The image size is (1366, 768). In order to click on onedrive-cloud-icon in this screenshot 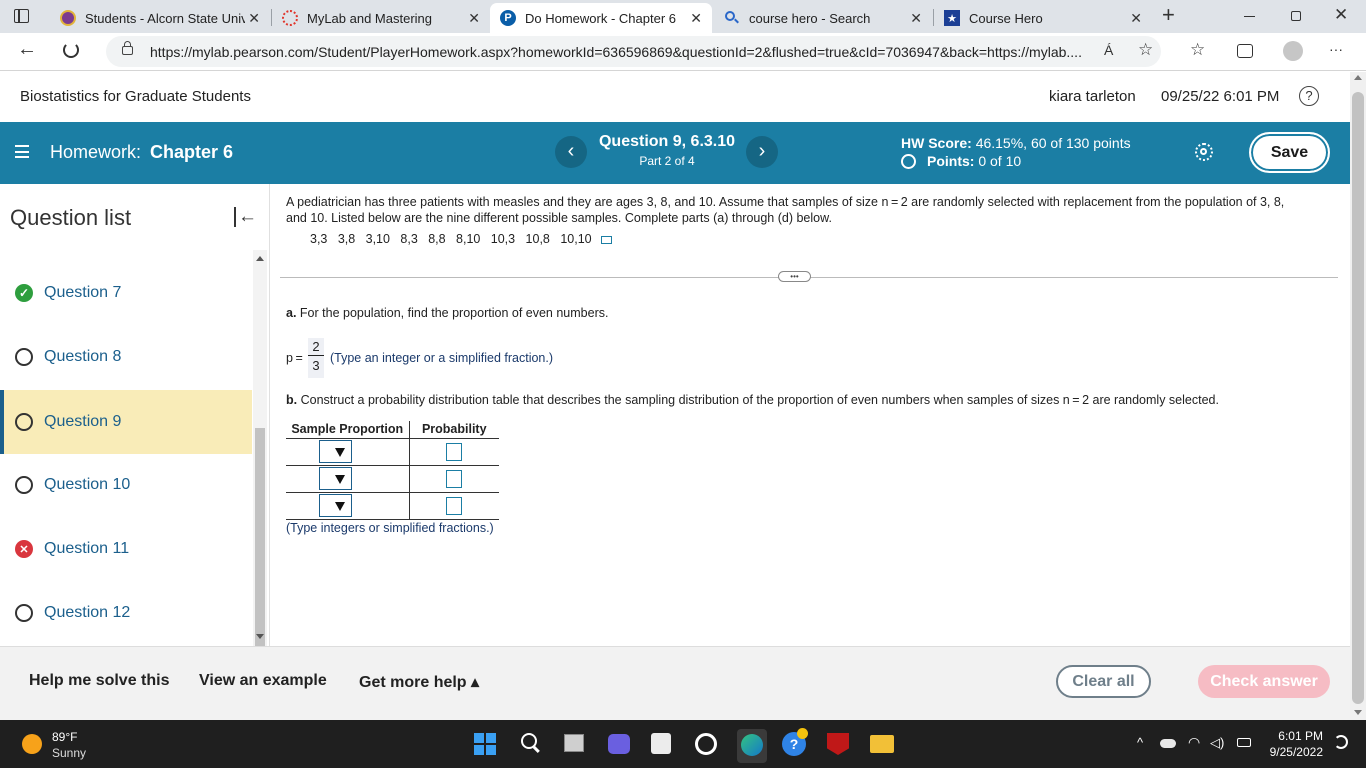, I will do `click(1168, 743)`.